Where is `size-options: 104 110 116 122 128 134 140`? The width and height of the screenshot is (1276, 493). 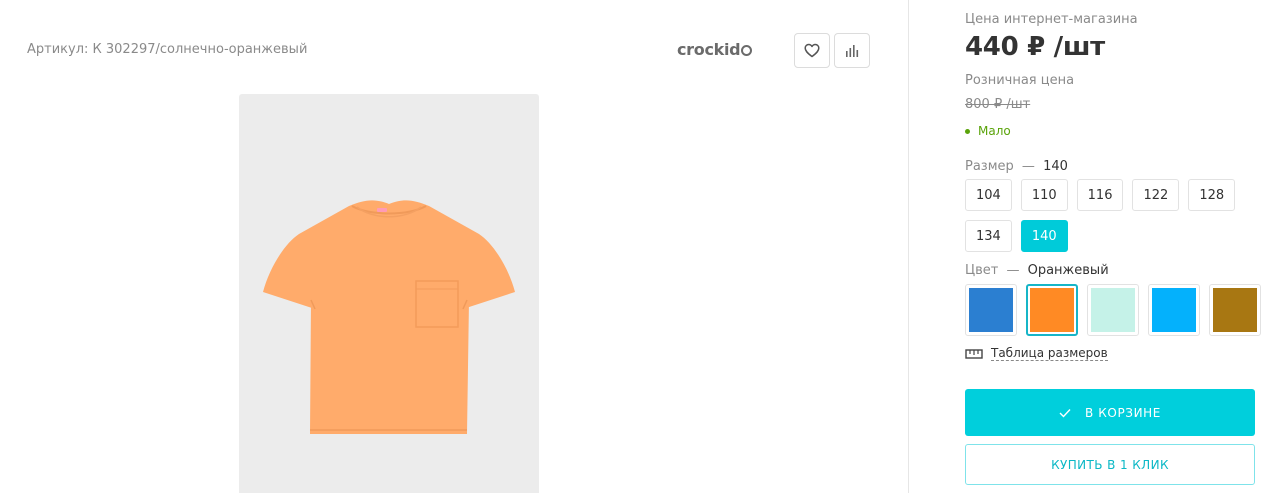
size-options: 104 110 116 122 128 134 140 is located at coordinates (1115, 215).